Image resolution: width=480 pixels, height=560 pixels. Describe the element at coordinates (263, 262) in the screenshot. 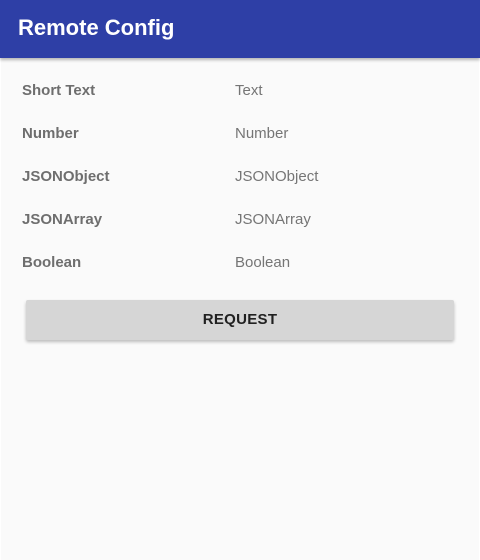

I see `config-value-boolean: Boolean` at that location.